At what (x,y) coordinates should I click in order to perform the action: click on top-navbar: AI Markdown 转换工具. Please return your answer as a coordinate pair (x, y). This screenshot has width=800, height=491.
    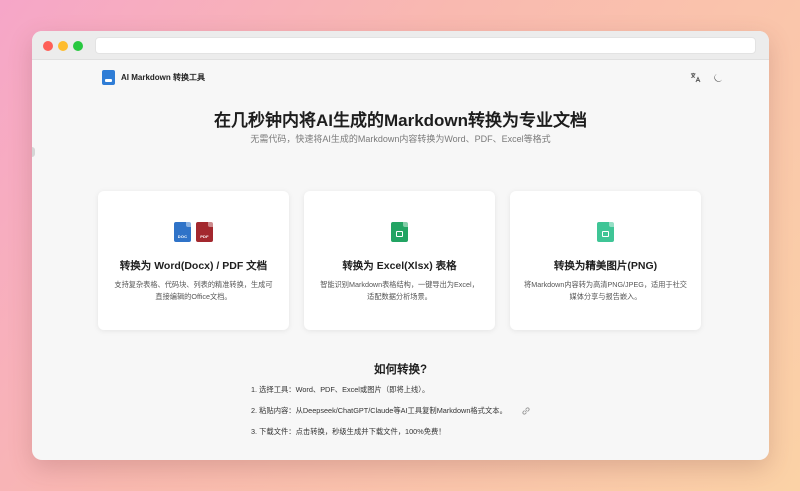
    Looking at the image, I should click on (400, 78).